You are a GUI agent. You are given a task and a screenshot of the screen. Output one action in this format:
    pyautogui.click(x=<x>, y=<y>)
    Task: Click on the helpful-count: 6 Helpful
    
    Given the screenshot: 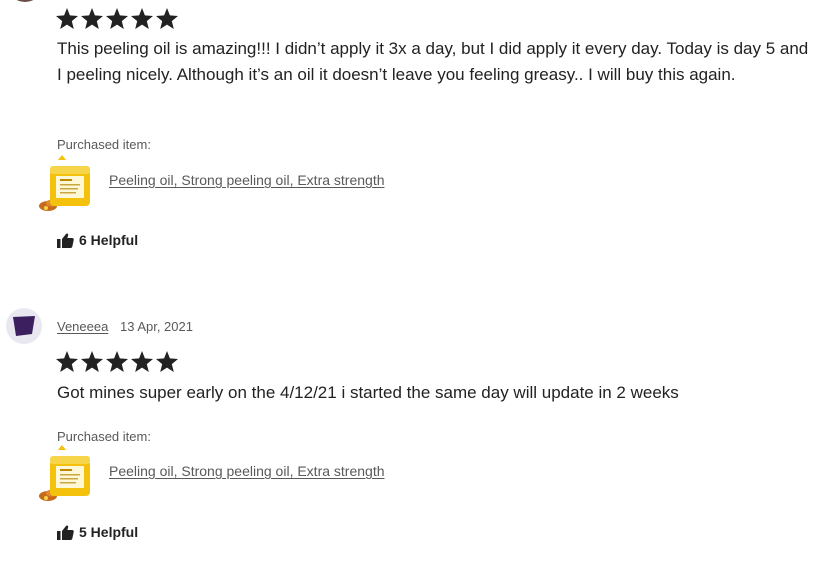 What is the action you would take?
    pyautogui.click(x=109, y=240)
    